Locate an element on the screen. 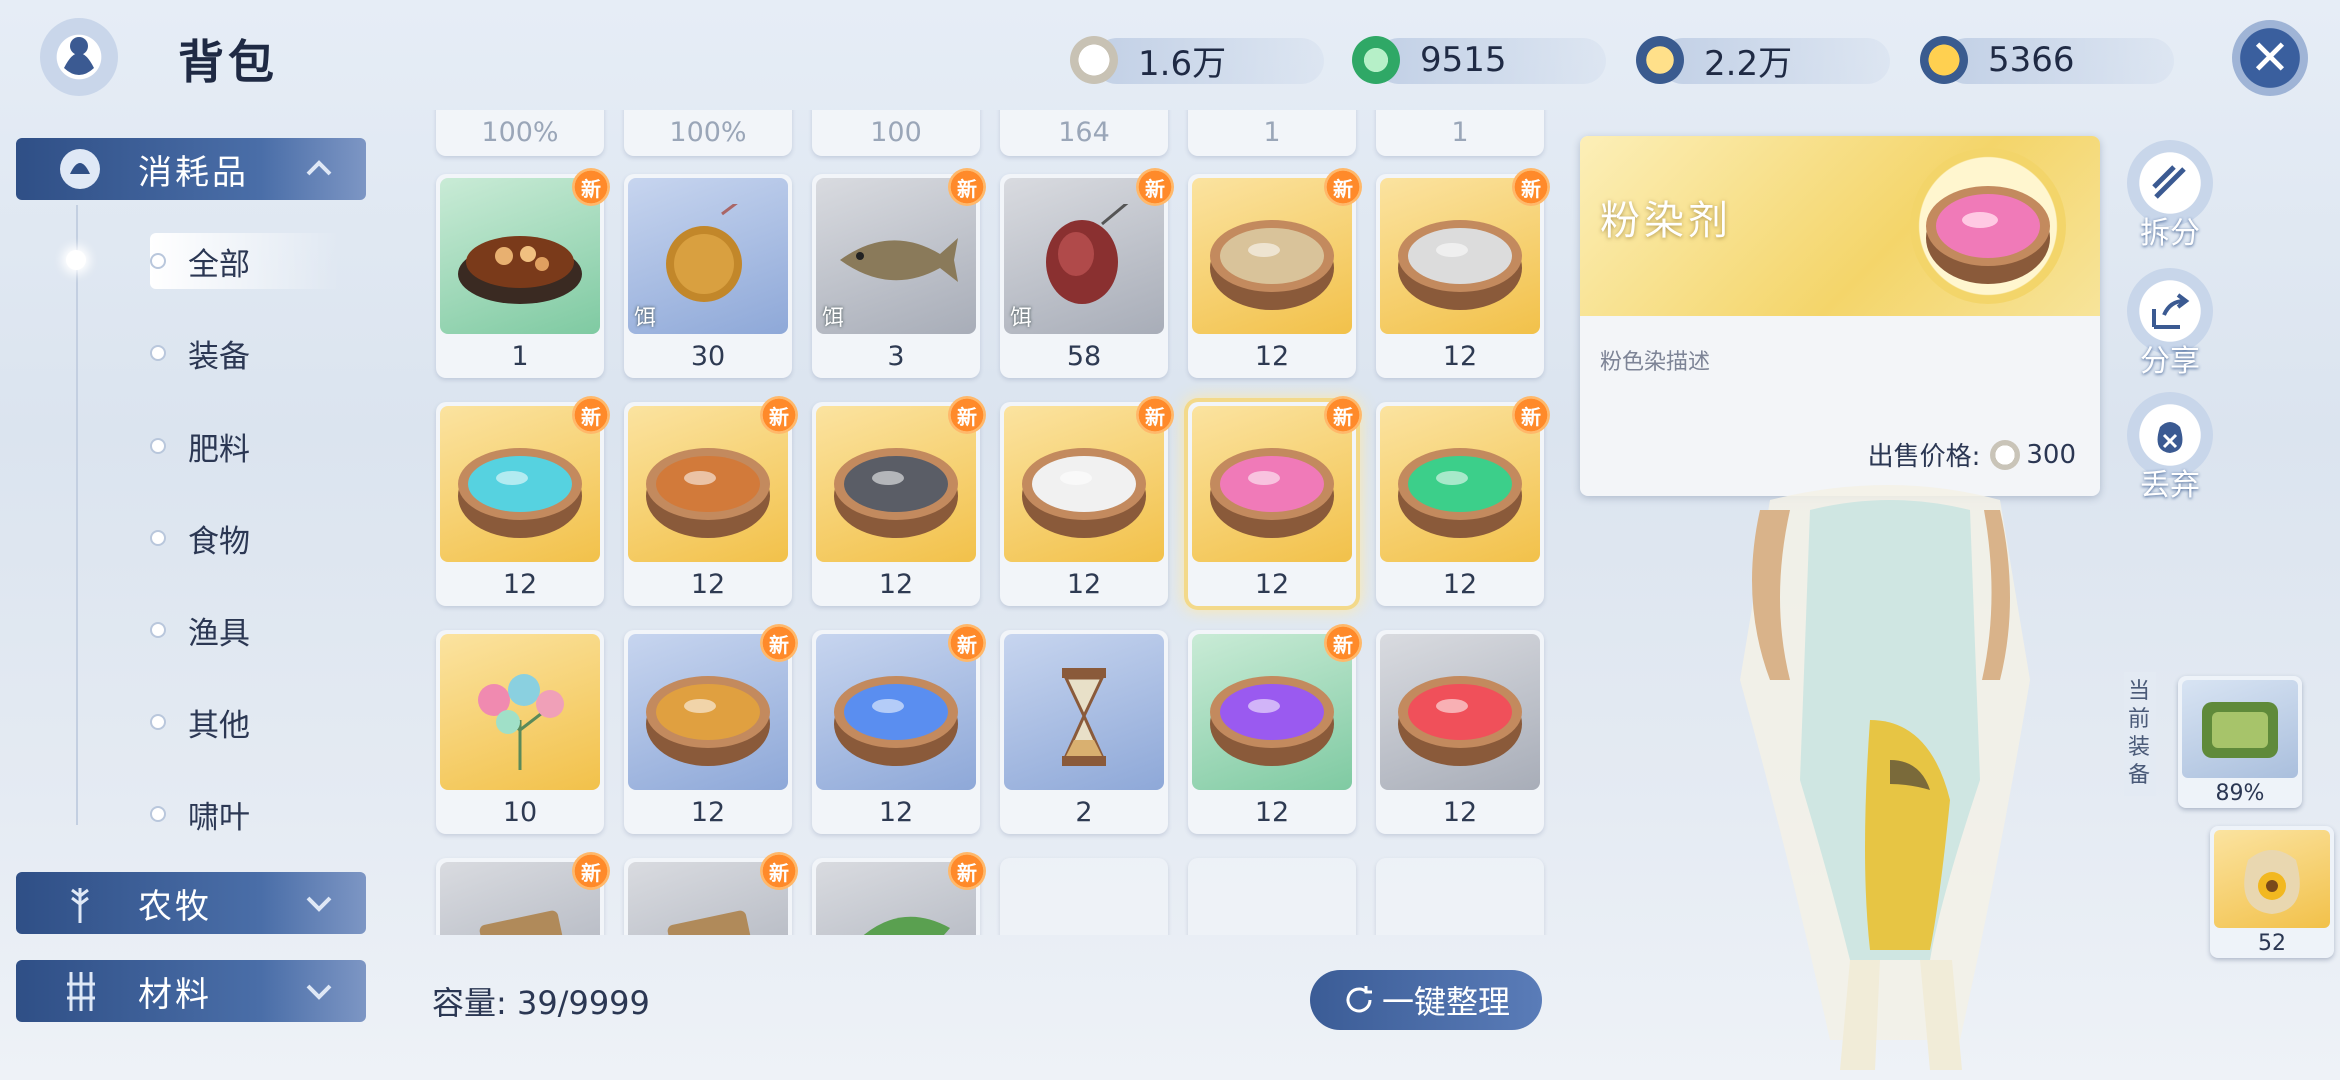 The image size is (2340, 1080). discard-button: 丢弃 is located at coordinates (2170, 448).